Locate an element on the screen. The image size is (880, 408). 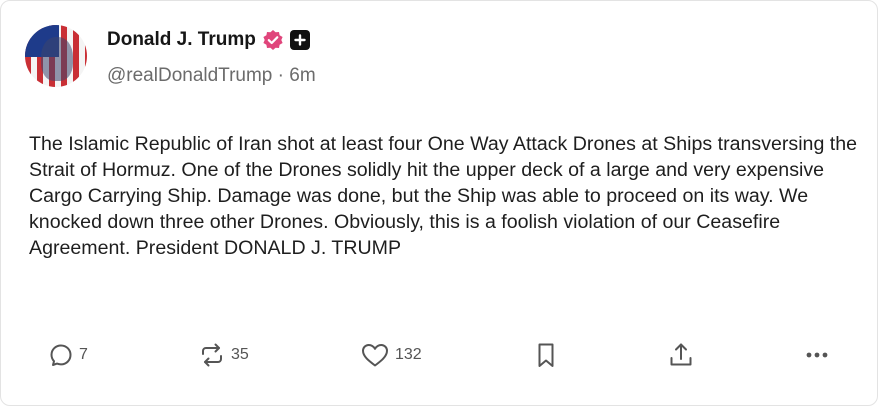
bookmark-icon is located at coordinates (546, 355).